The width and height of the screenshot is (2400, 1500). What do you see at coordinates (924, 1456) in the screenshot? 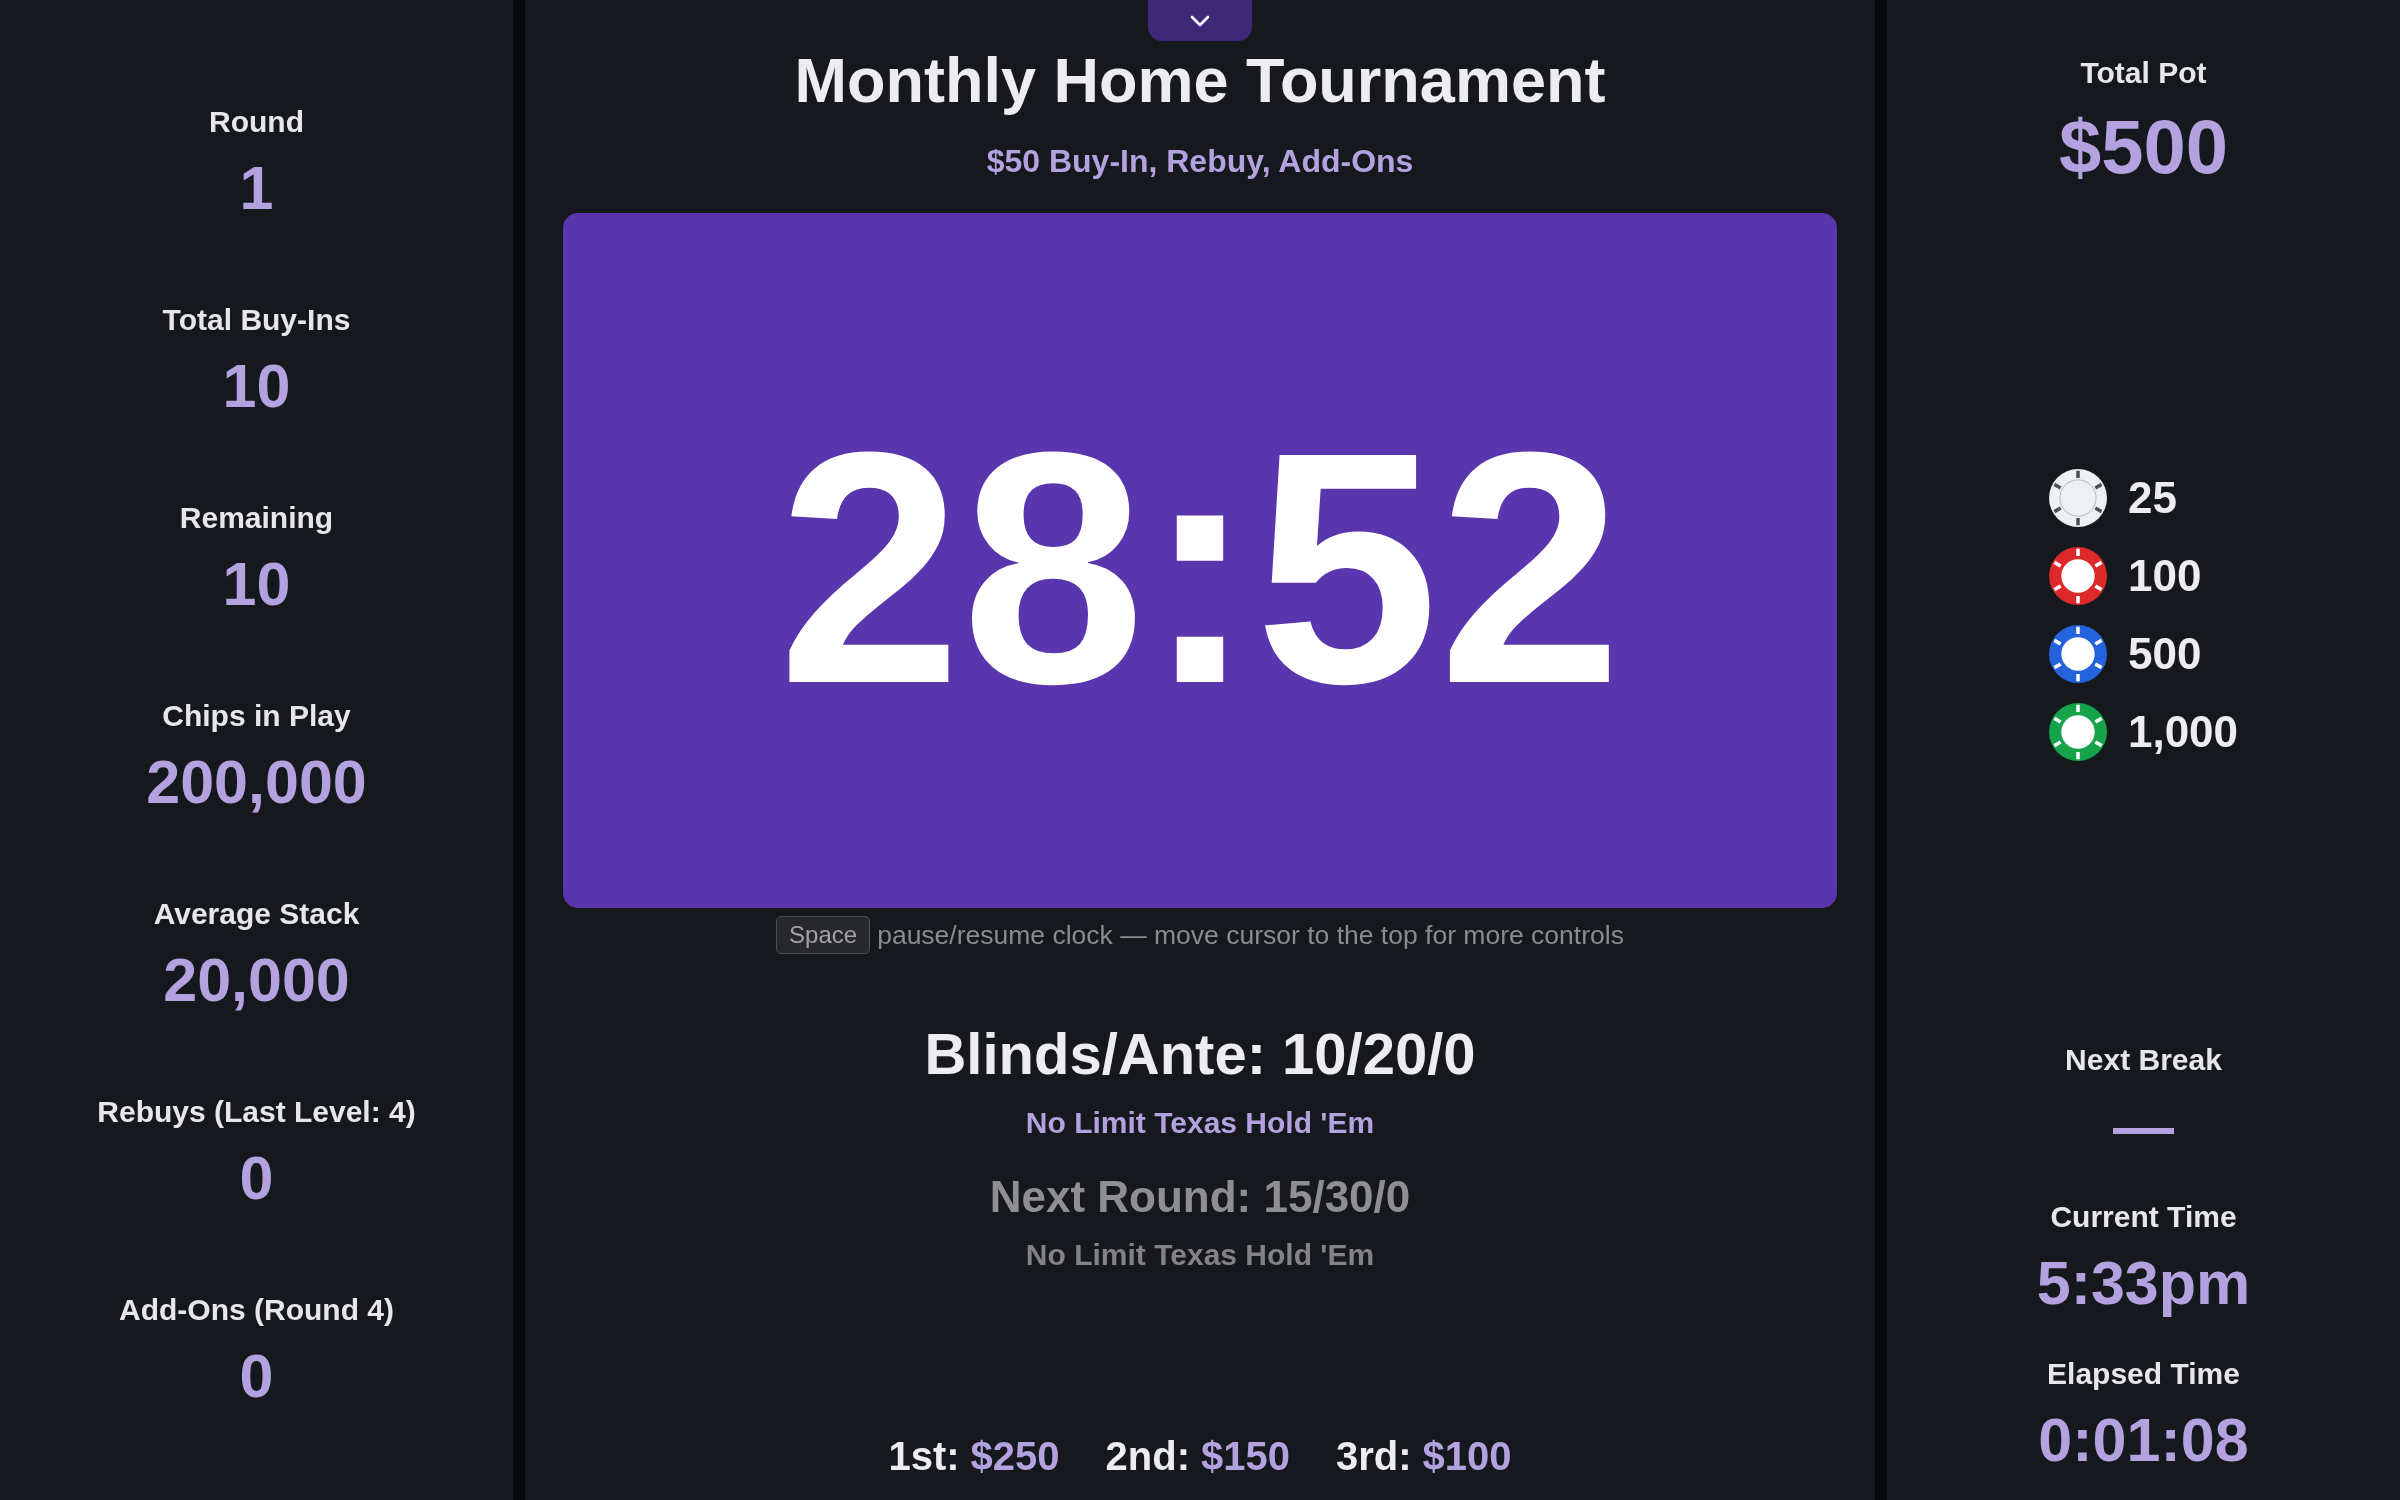
I see `payout-place: 1st:` at bounding box center [924, 1456].